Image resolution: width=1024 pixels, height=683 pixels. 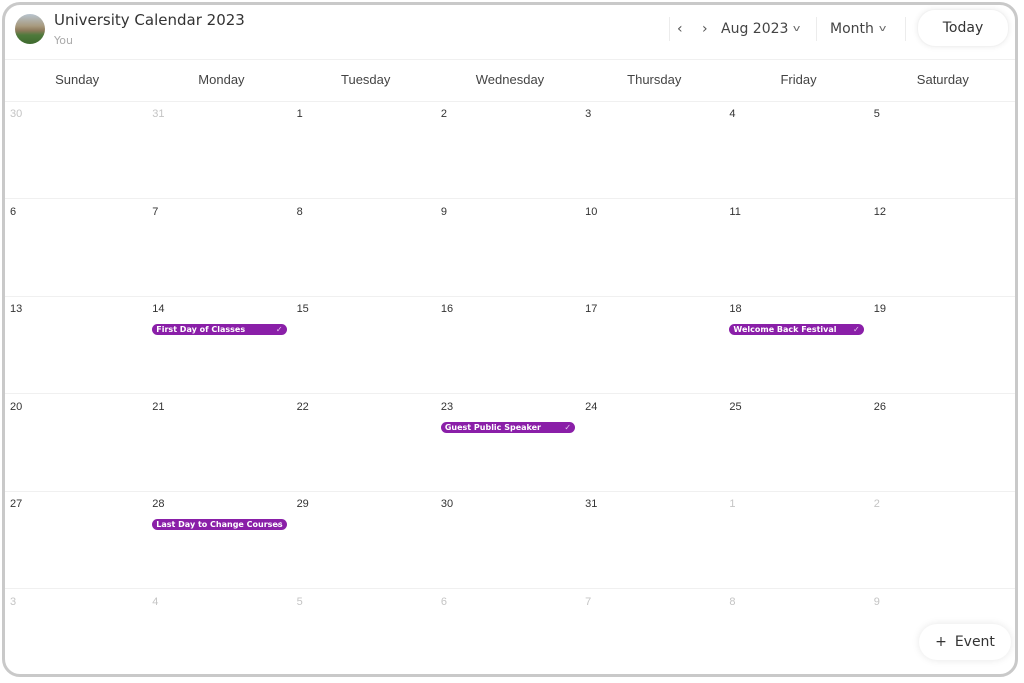 I want to click on day-cell: 29, so click(x=366, y=539).